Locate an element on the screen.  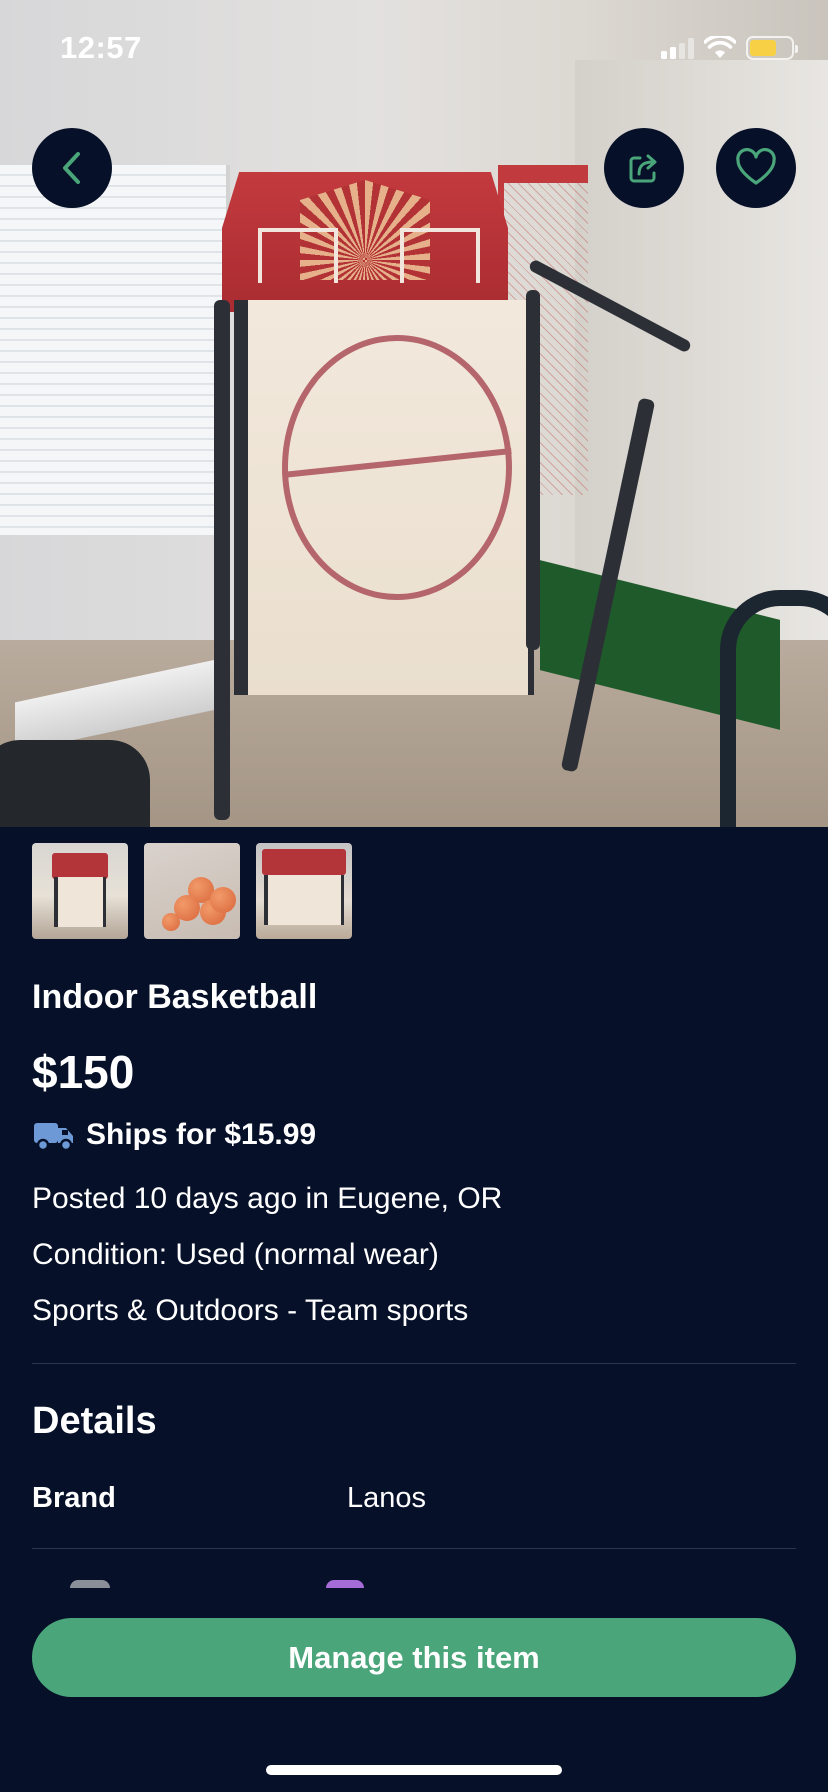
shipping-info: Ships for $15.99 is located at coordinates (174, 1135).